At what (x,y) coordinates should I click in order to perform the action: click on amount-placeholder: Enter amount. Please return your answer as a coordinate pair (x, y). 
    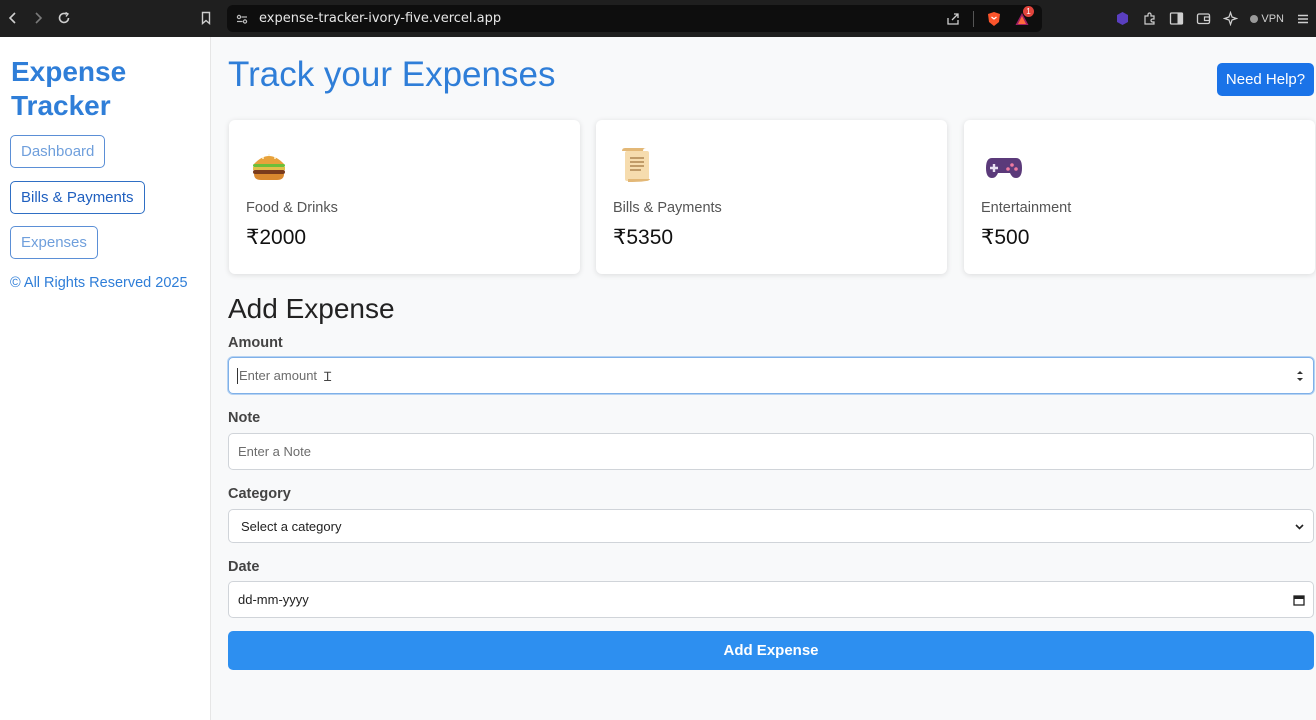
    Looking at the image, I should click on (278, 375).